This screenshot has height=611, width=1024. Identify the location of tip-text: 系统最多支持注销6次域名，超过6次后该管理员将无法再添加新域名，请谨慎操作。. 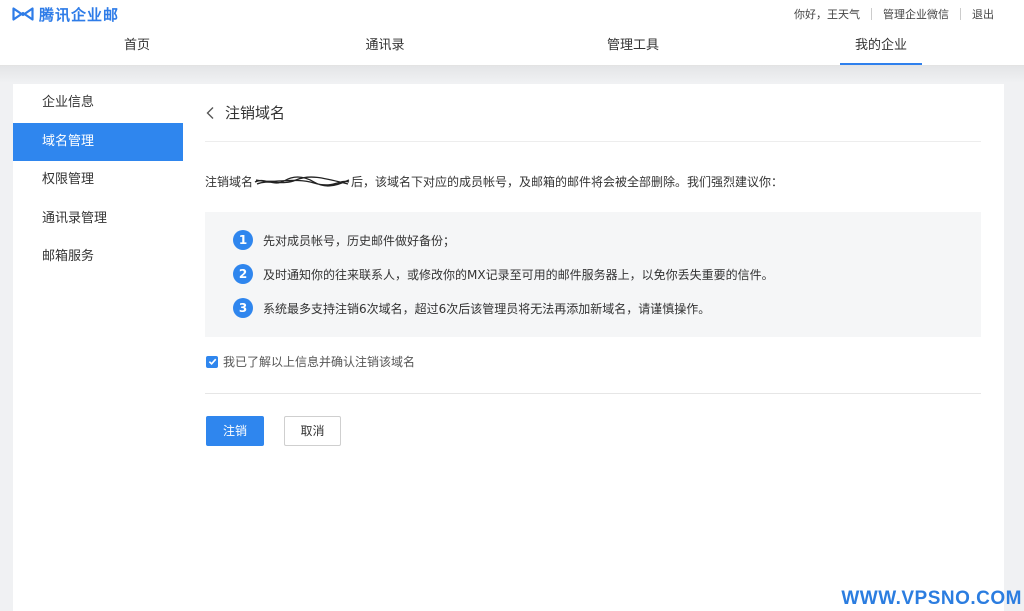
(487, 308).